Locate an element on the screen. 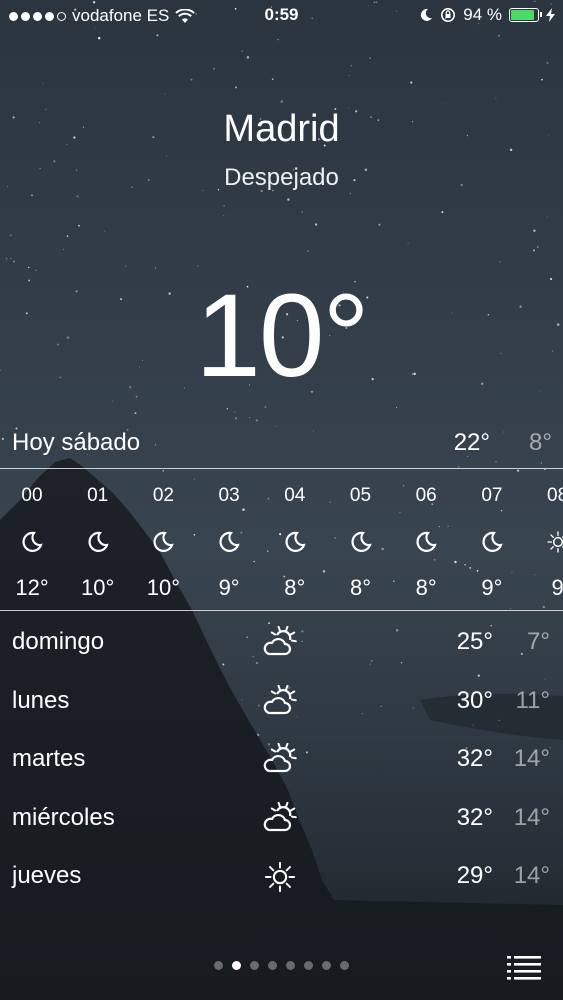  daily-forecast-row: domingo 25° 7° is located at coordinates (281, 647).